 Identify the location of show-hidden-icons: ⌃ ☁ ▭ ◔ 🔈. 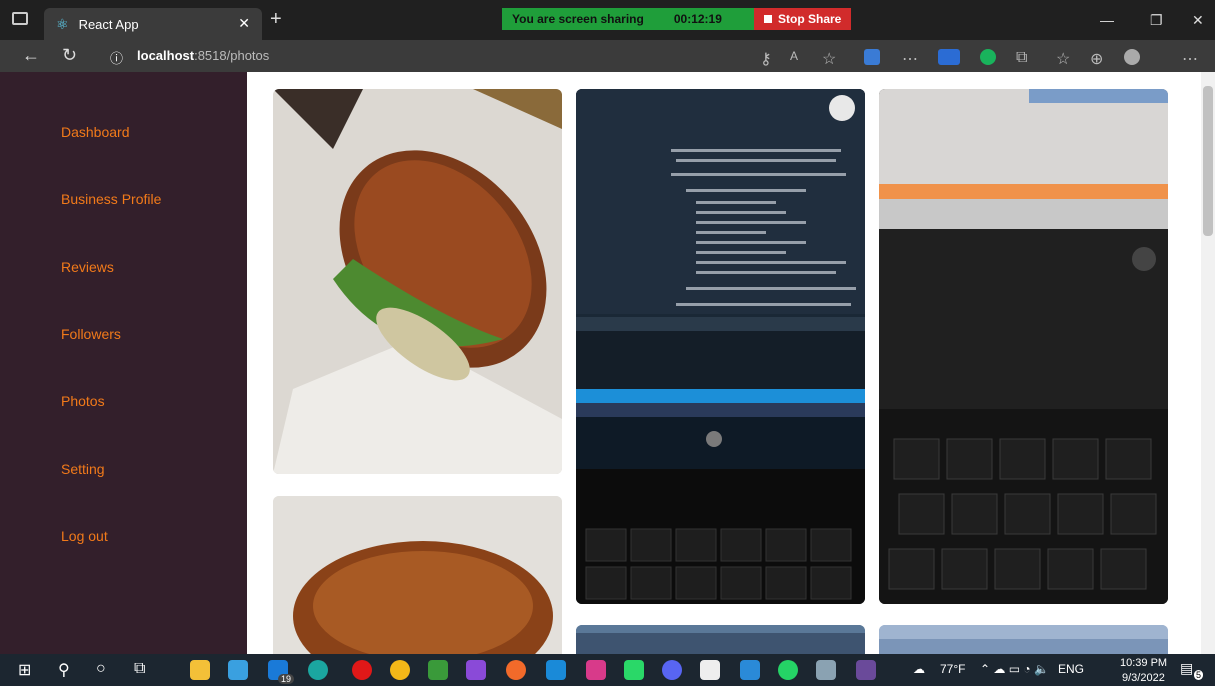
(1014, 669).